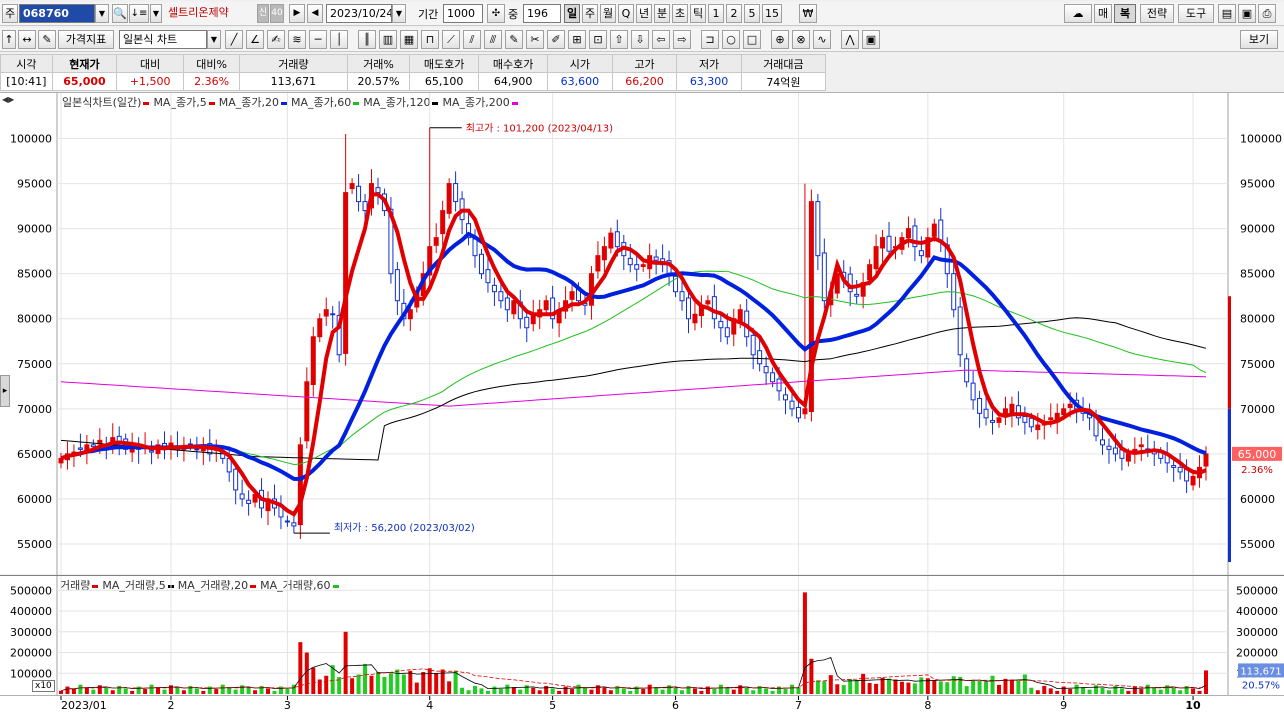 Image resolution: width=1284 pixels, height=712 pixels. Describe the element at coordinates (10, 13) in the screenshot. I see `market-select-button: 주` at that location.